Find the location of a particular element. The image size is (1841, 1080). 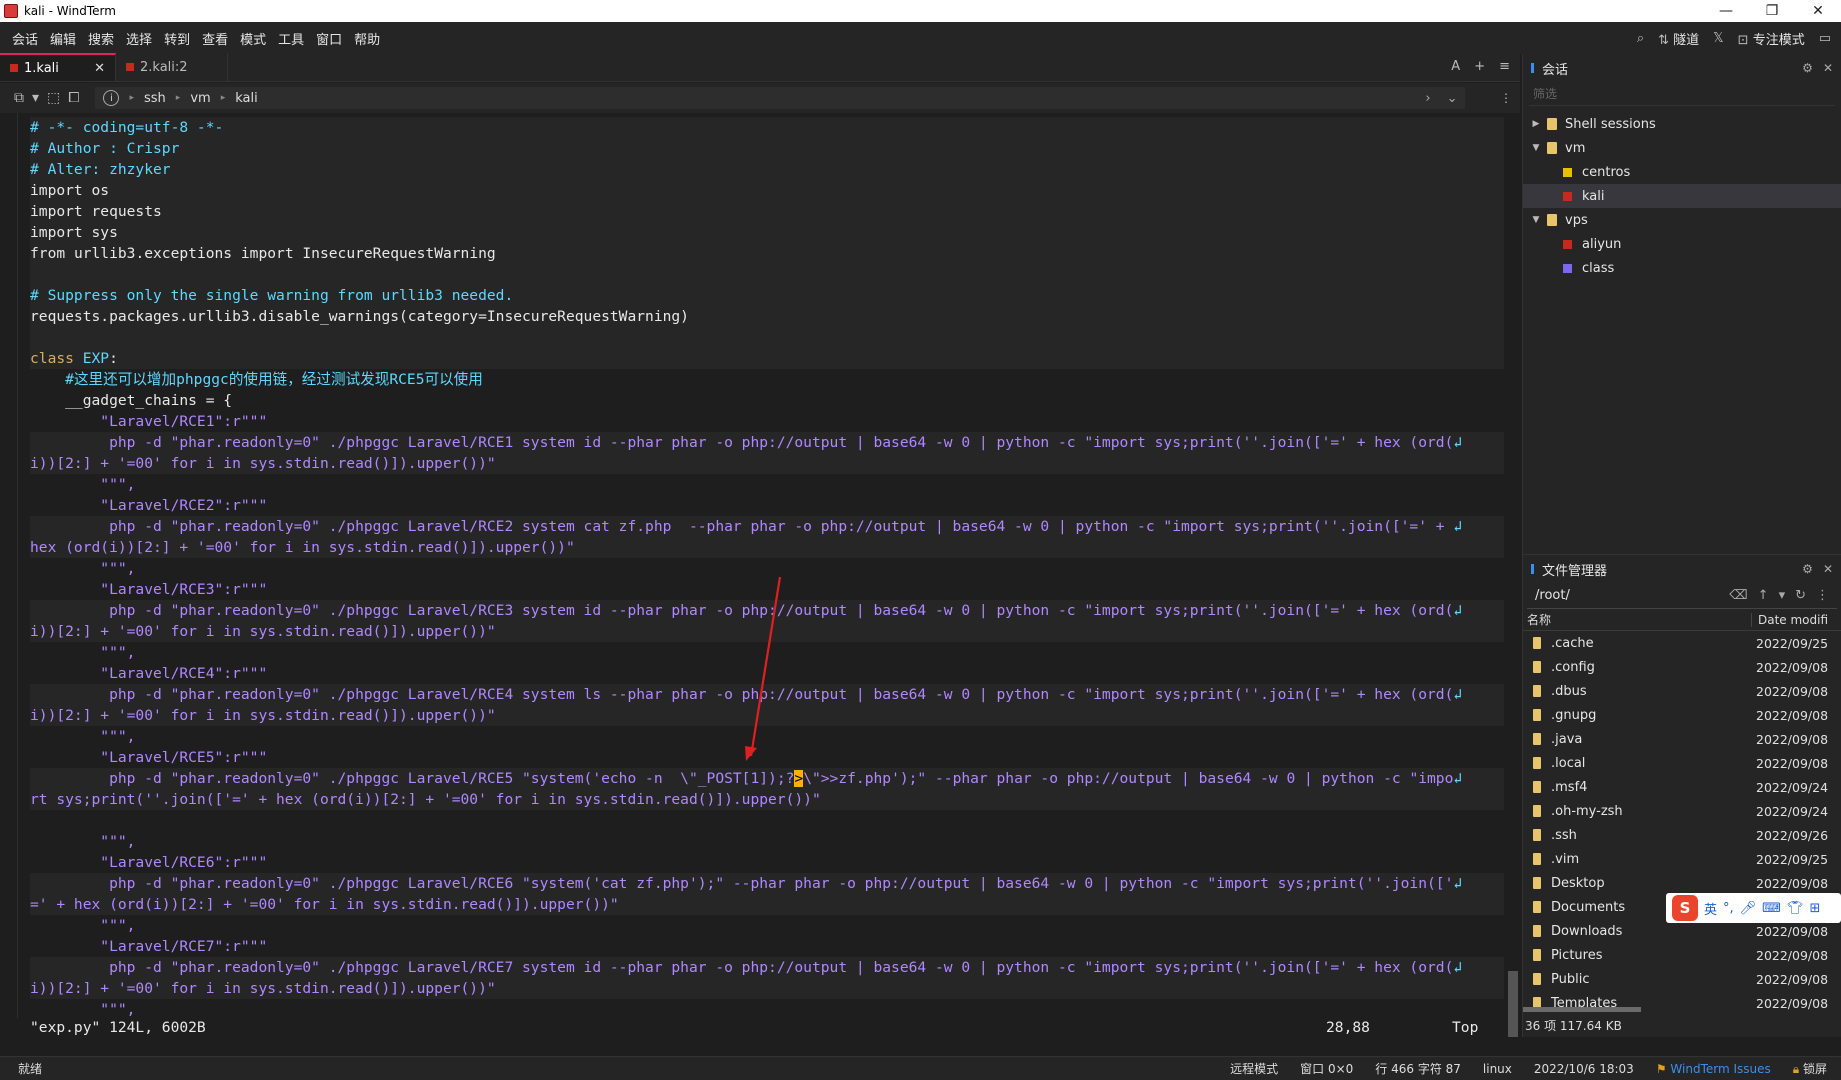

session-folder: ▶ Shell sessions is located at coordinates (1682, 124).